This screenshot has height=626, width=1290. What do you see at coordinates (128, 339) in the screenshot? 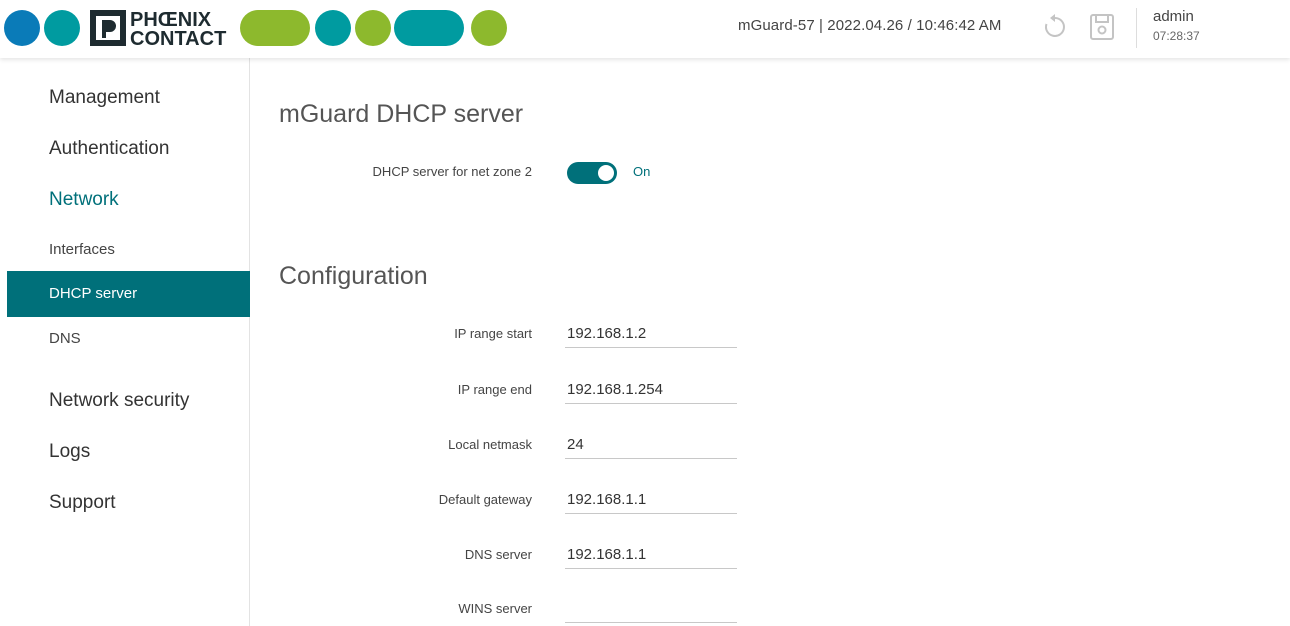
I see `sidebar-item-dns: DNS` at bounding box center [128, 339].